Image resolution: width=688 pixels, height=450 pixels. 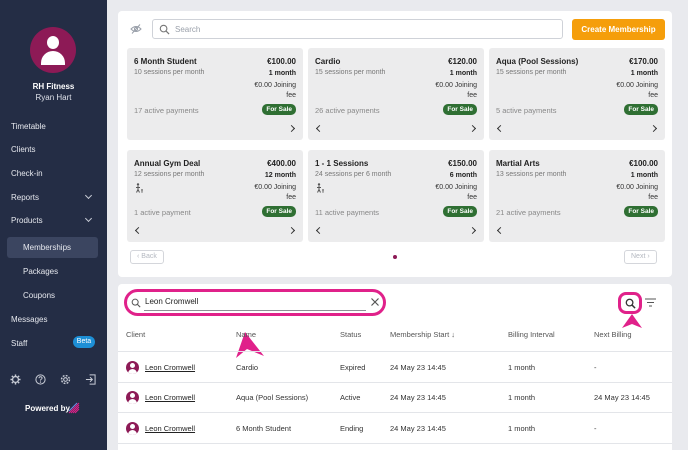 I want to click on nav-packages: Packages, so click(x=40, y=271).